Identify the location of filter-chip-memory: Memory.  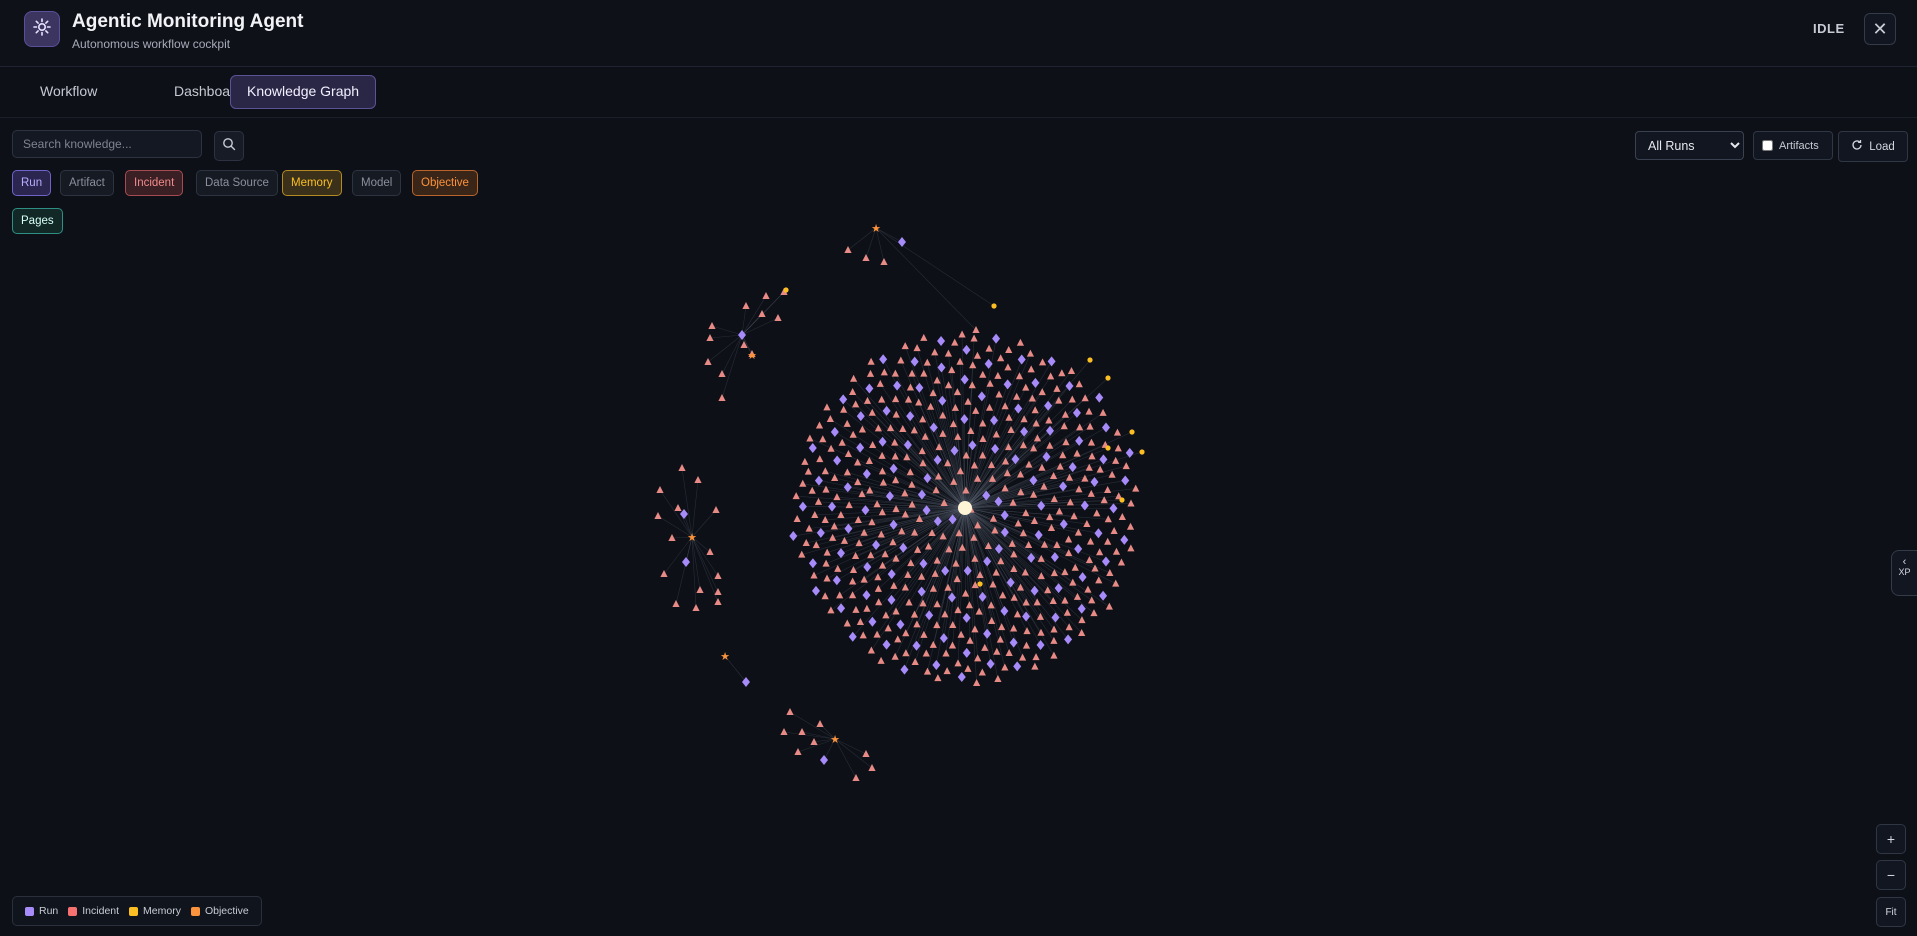
(312, 183).